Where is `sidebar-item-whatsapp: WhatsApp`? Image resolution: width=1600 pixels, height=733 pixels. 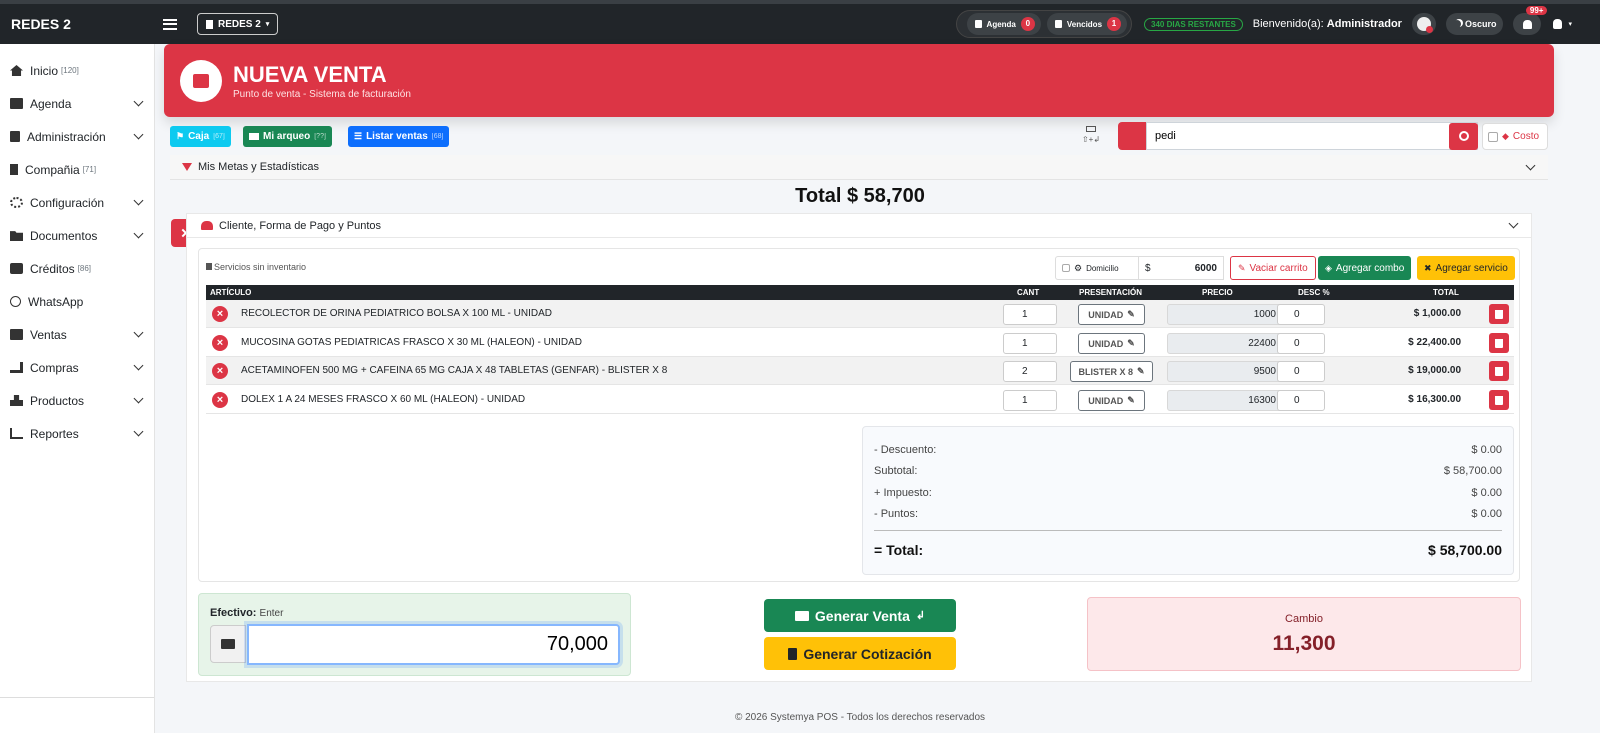 sidebar-item-whatsapp: WhatsApp is located at coordinates (77, 301).